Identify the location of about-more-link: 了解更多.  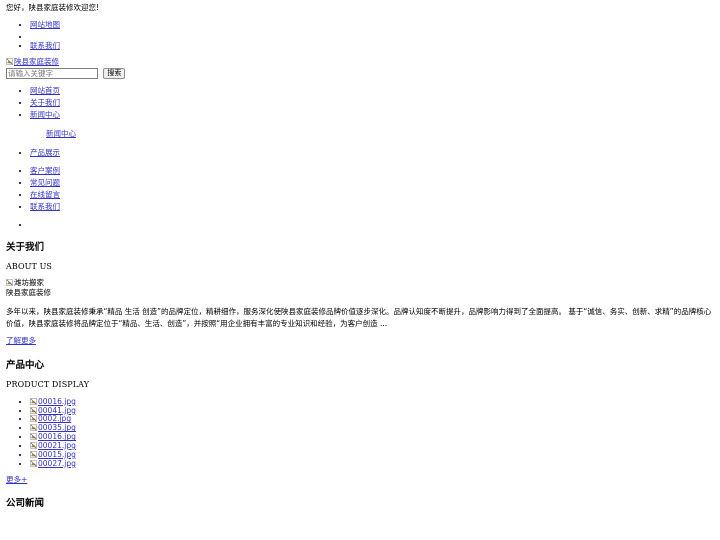
(21, 340).